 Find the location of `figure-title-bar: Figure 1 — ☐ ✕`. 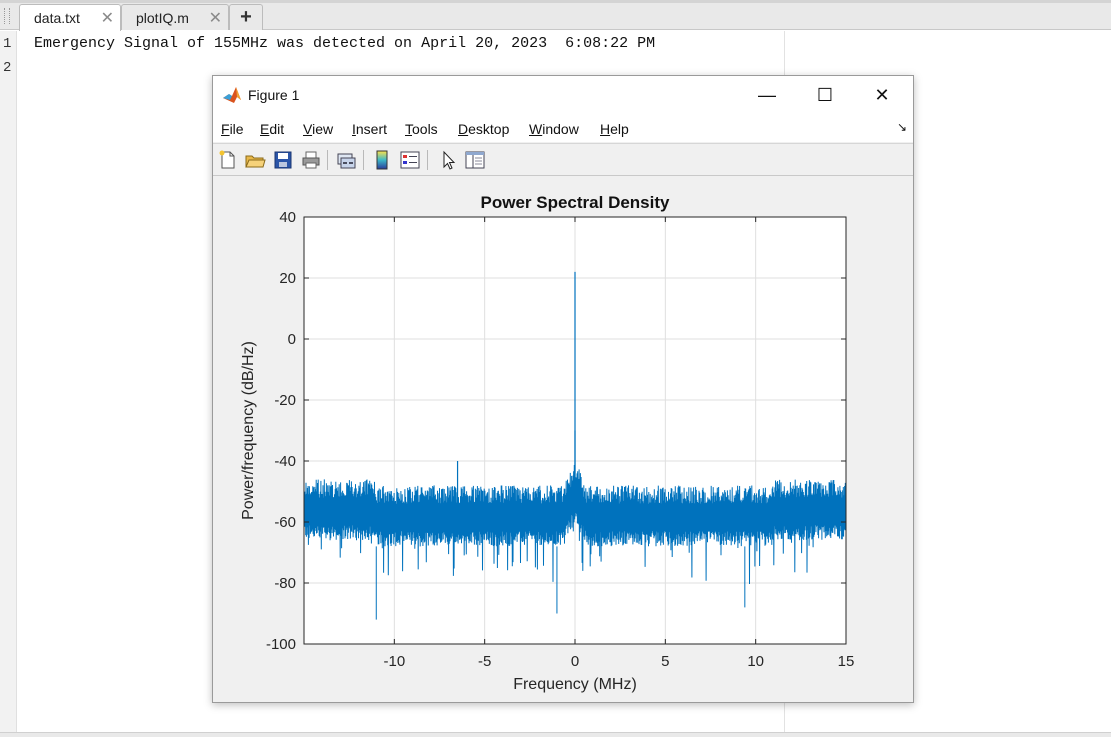

figure-title-bar: Figure 1 — ☐ ✕ is located at coordinates (563, 95).